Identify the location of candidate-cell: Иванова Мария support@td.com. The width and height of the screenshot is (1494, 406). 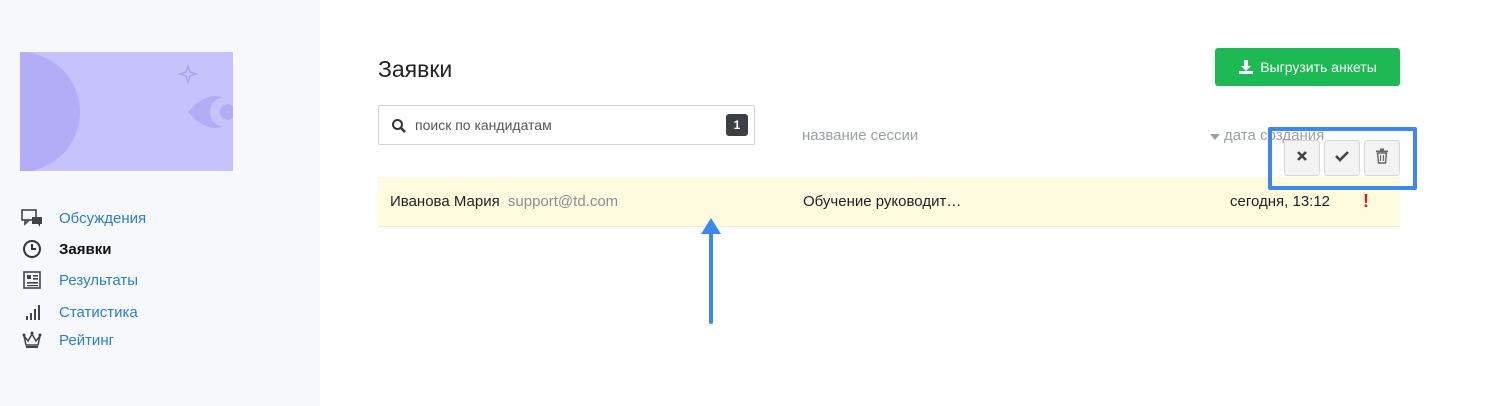
(504, 201).